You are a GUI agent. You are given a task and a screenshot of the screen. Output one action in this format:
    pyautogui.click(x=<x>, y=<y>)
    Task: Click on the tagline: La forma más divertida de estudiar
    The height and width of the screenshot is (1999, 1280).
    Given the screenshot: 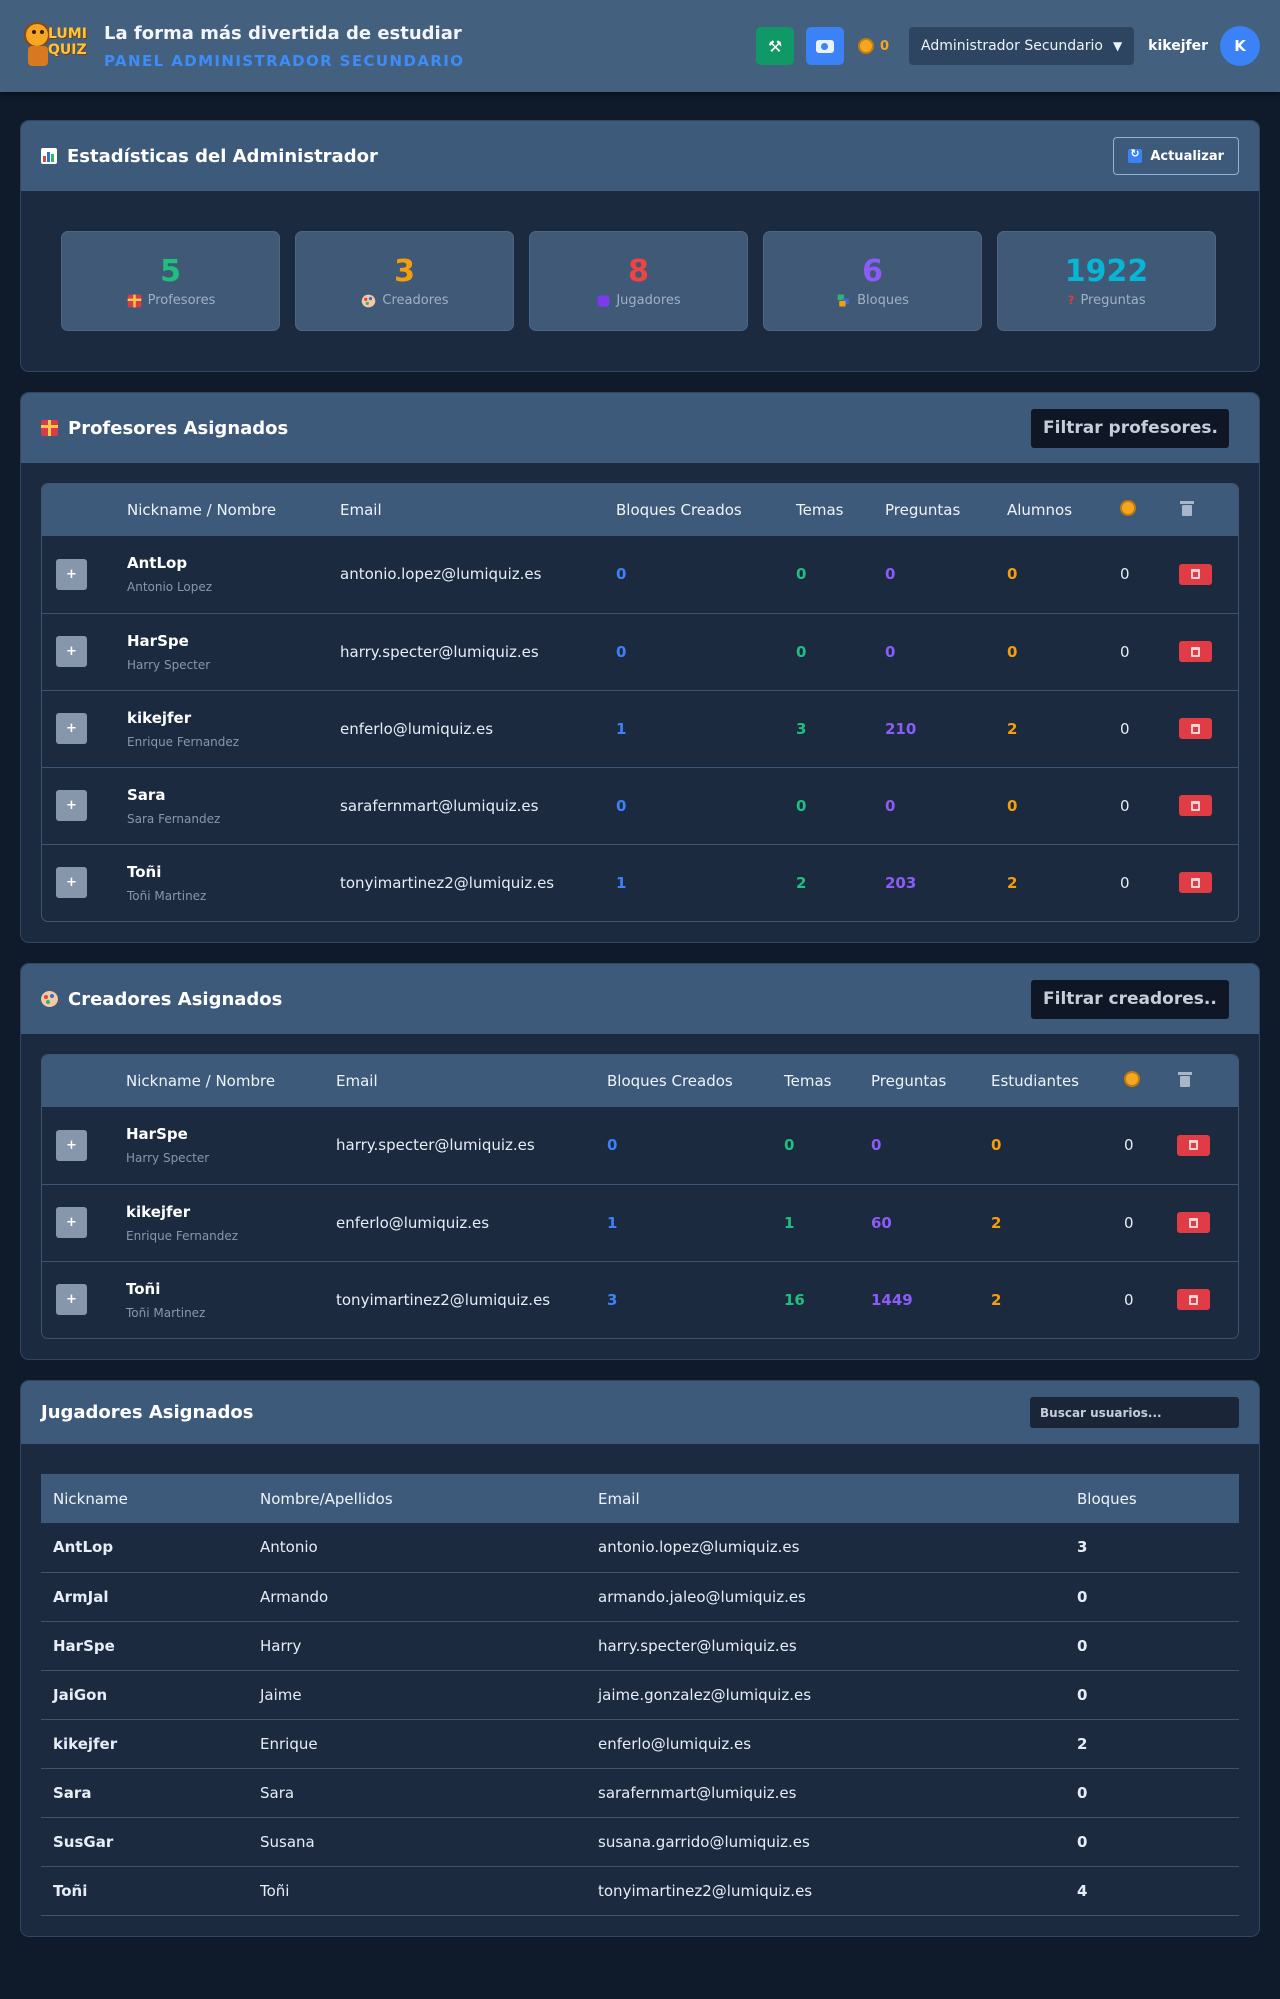 What is the action you would take?
    pyautogui.click(x=283, y=33)
    